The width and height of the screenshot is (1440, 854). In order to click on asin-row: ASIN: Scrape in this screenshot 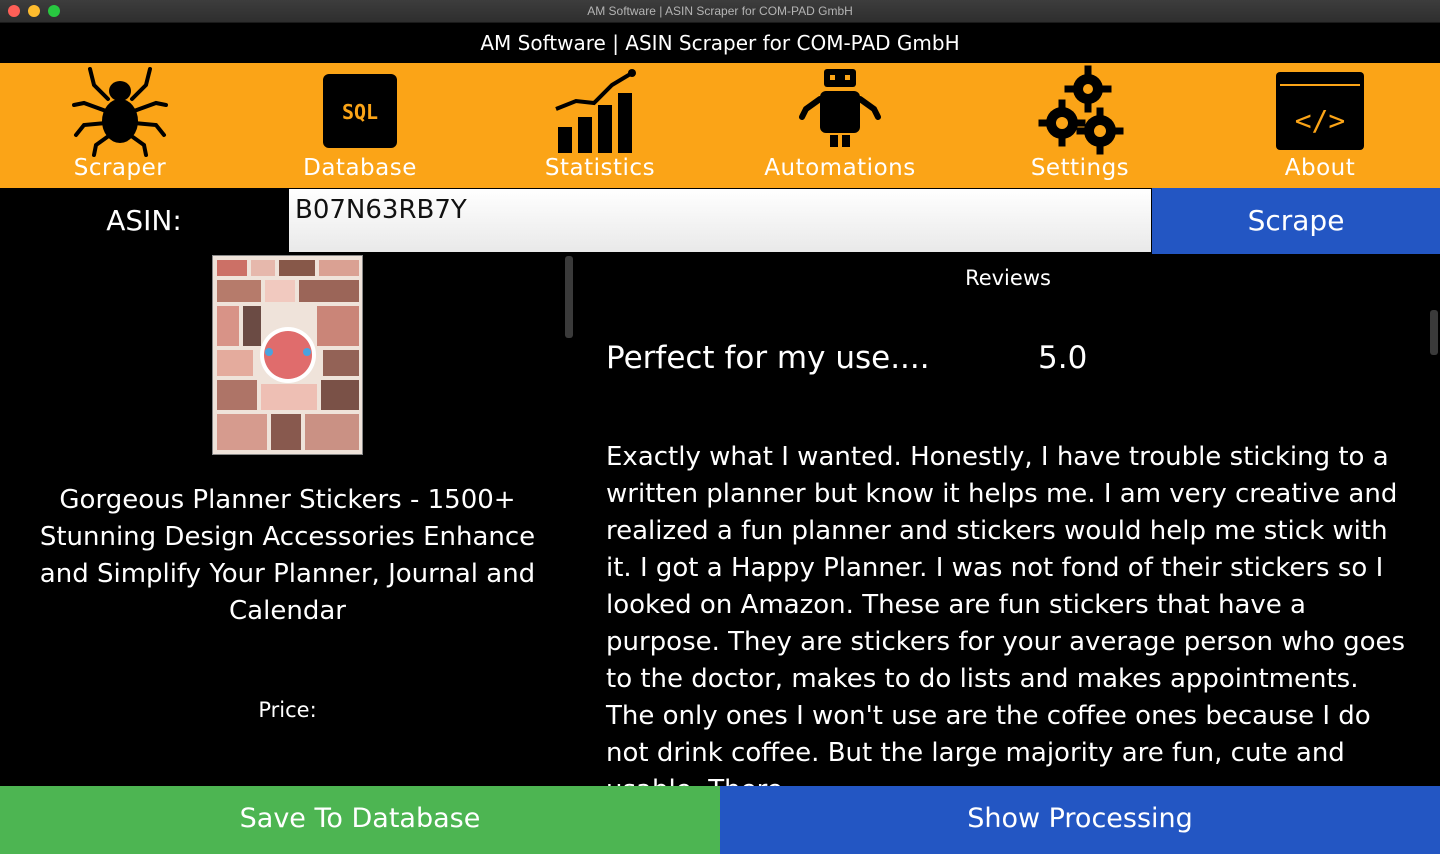, I will do `click(720, 221)`.